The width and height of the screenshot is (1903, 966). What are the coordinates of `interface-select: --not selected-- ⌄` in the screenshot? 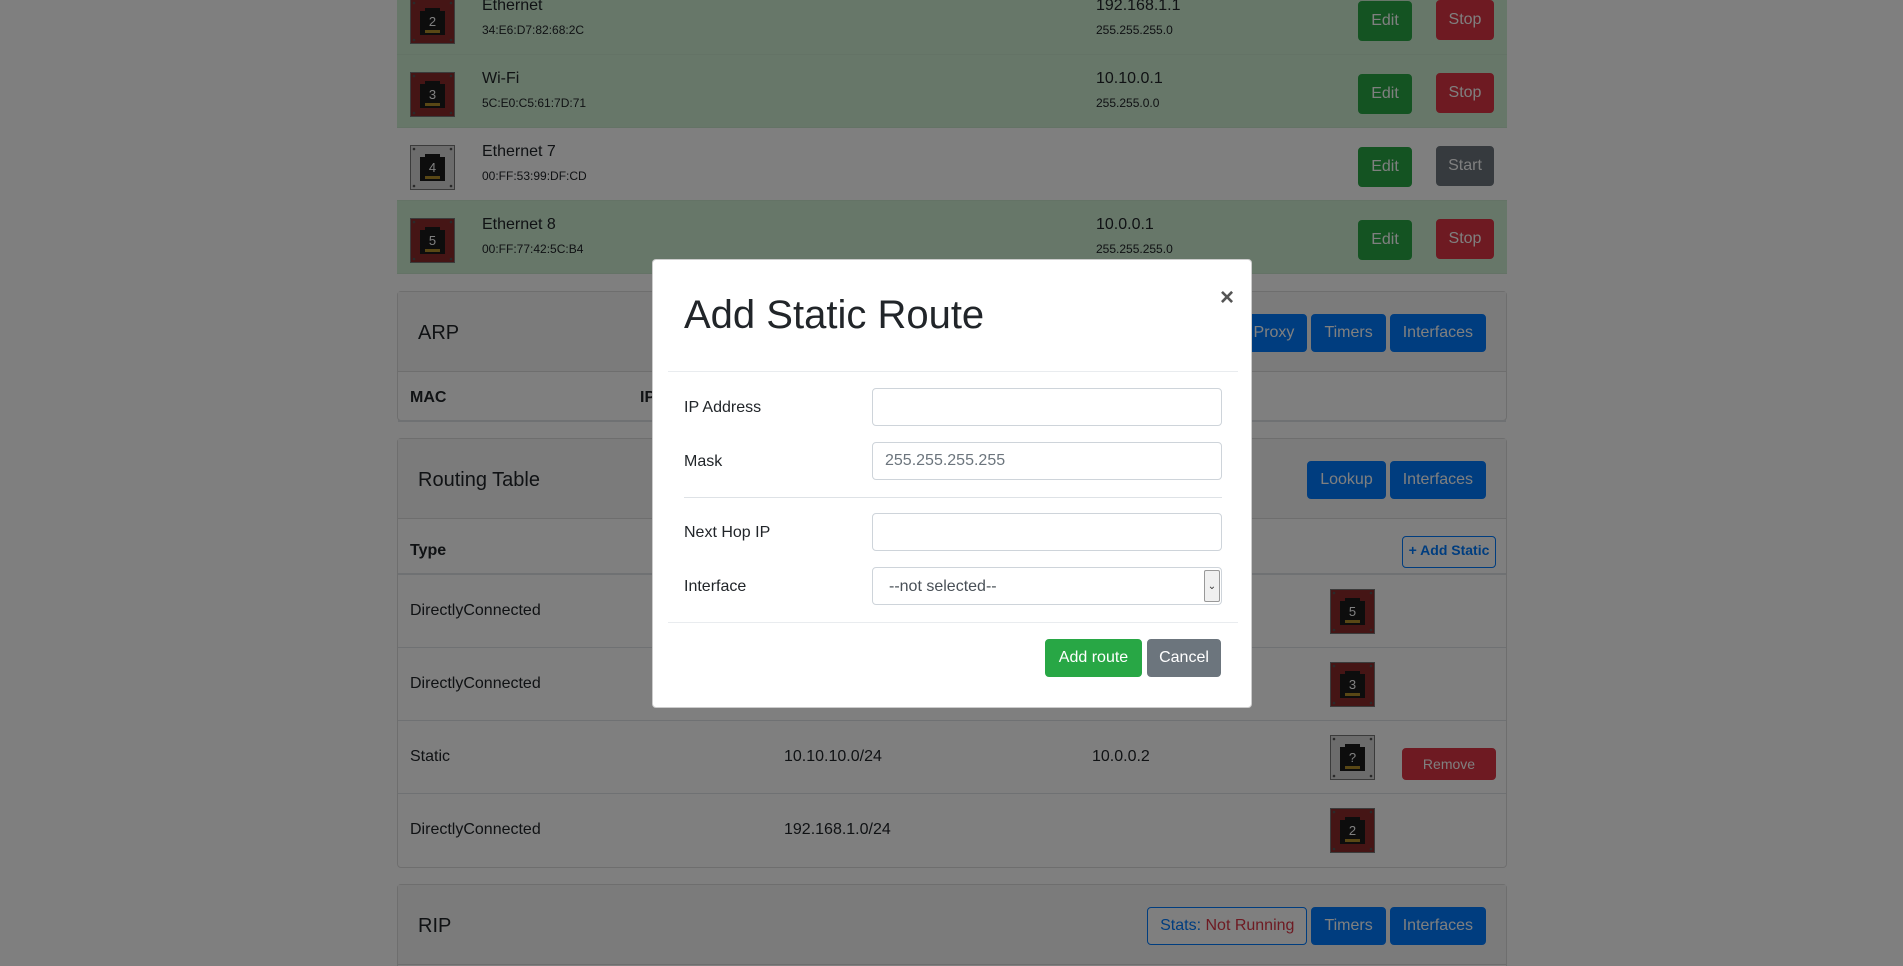 It's located at (1047, 586).